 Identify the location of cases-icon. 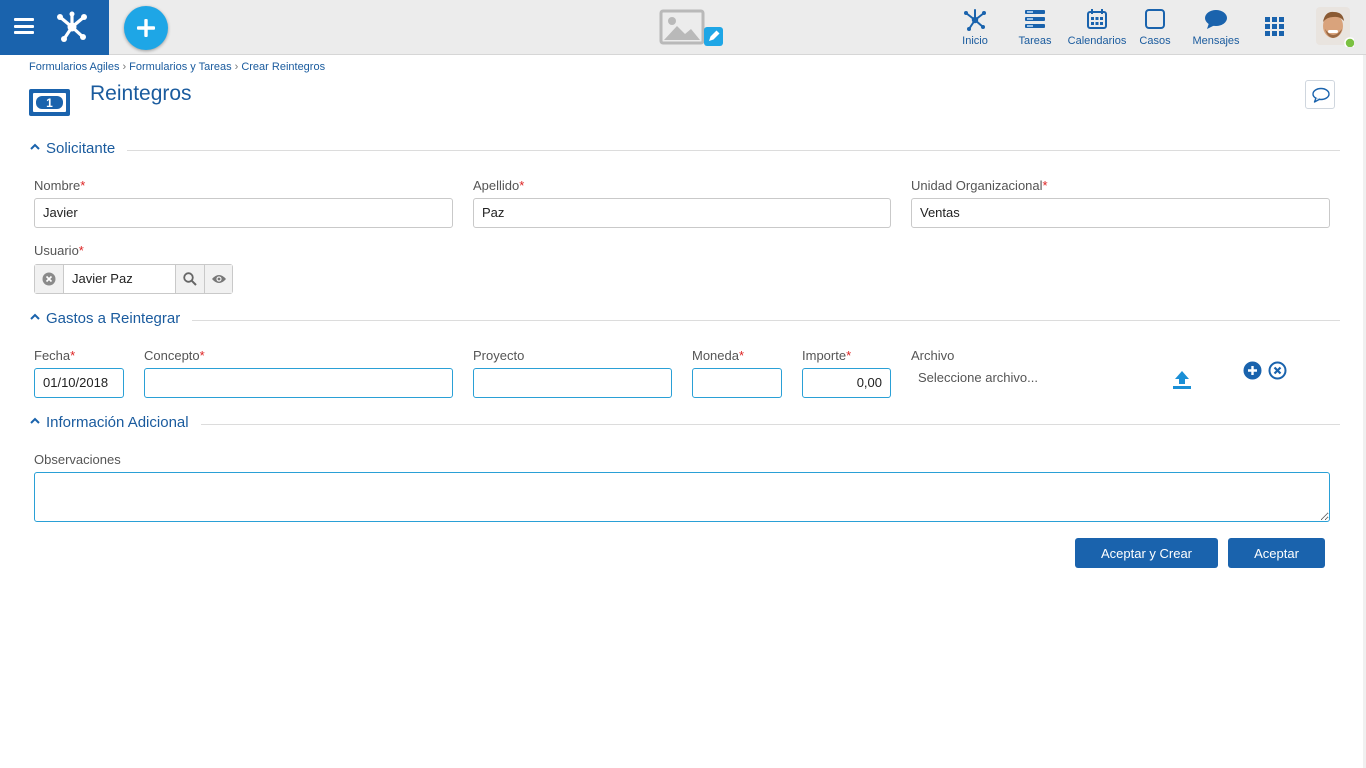
(1155, 19).